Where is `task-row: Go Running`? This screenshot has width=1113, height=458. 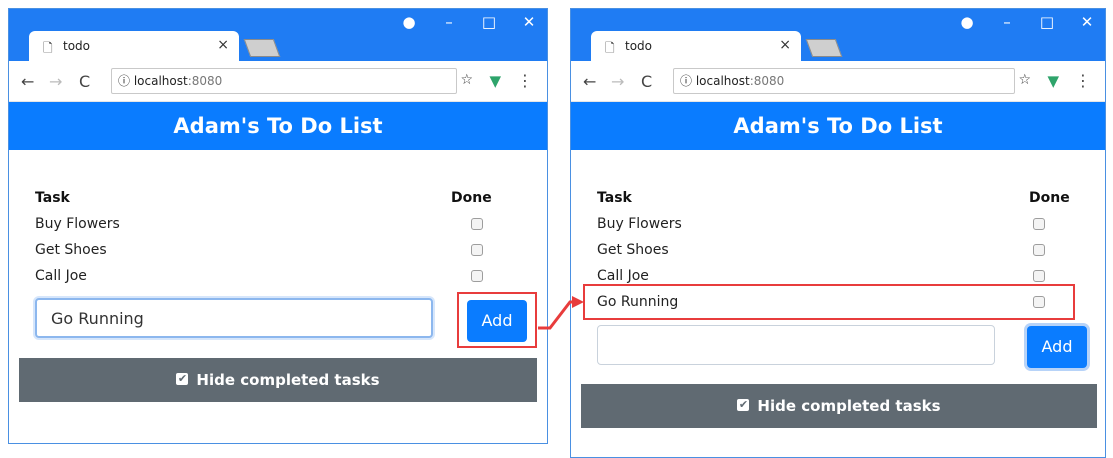
task-row: Go Running is located at coordinates (638, 302).